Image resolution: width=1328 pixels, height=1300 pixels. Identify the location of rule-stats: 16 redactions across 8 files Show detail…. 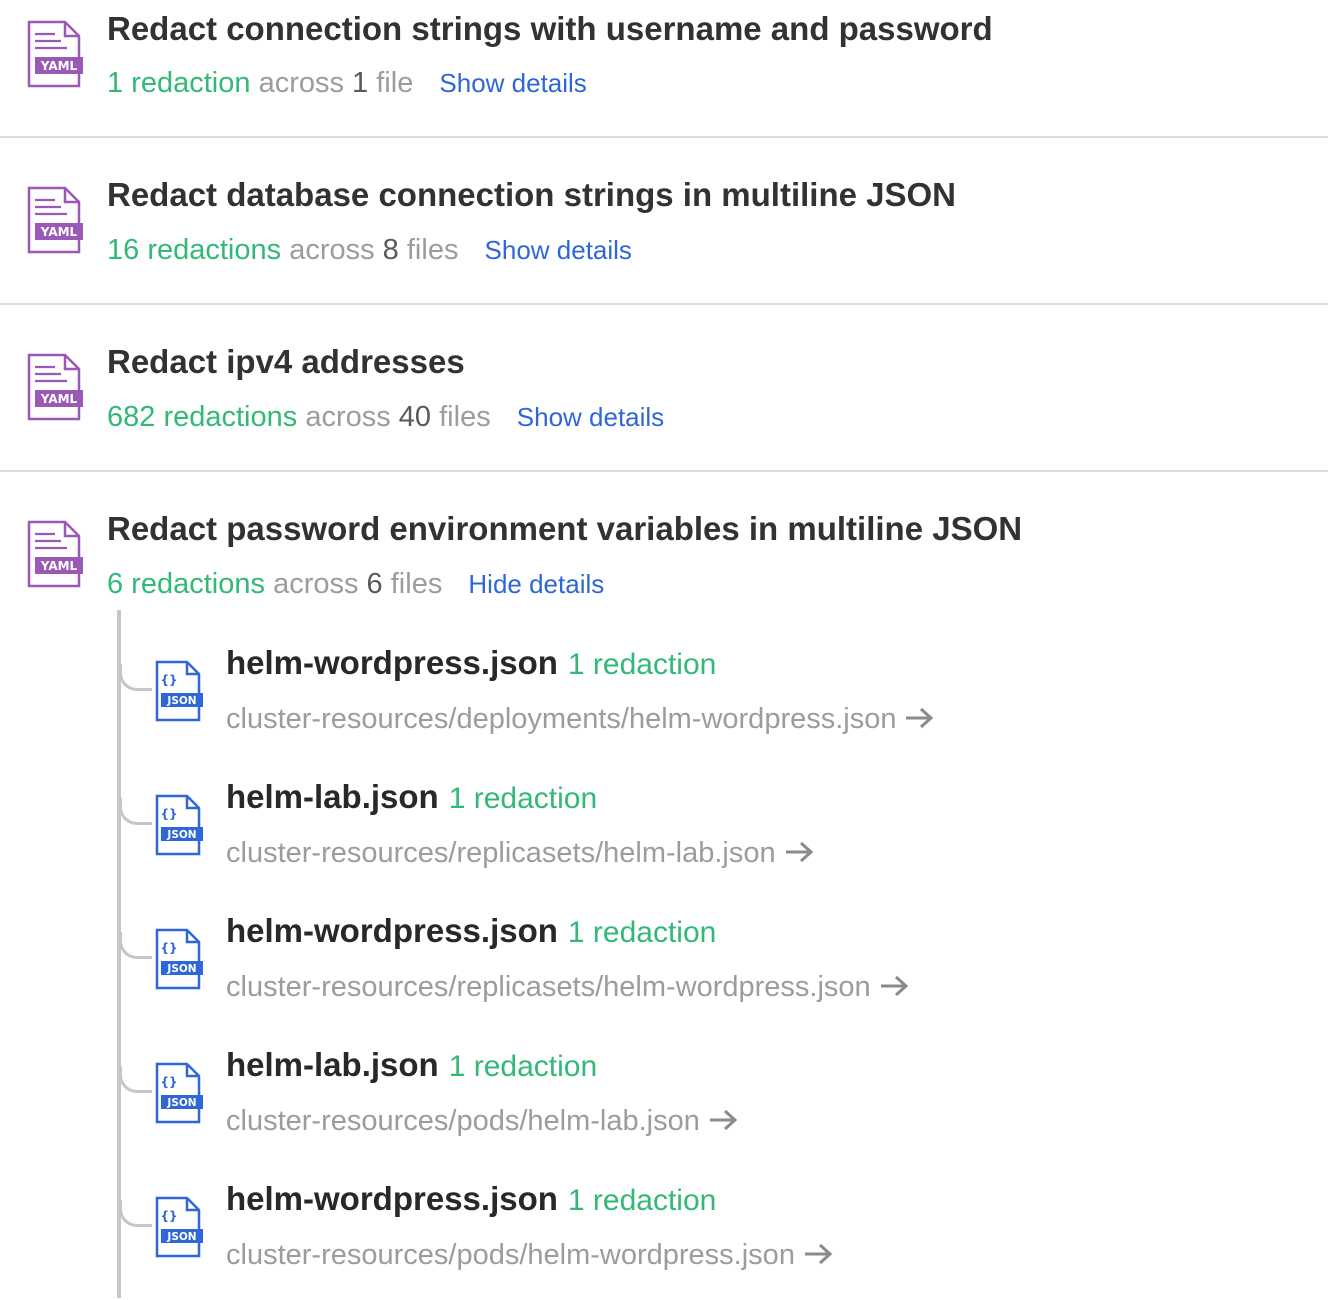
(369, 250).